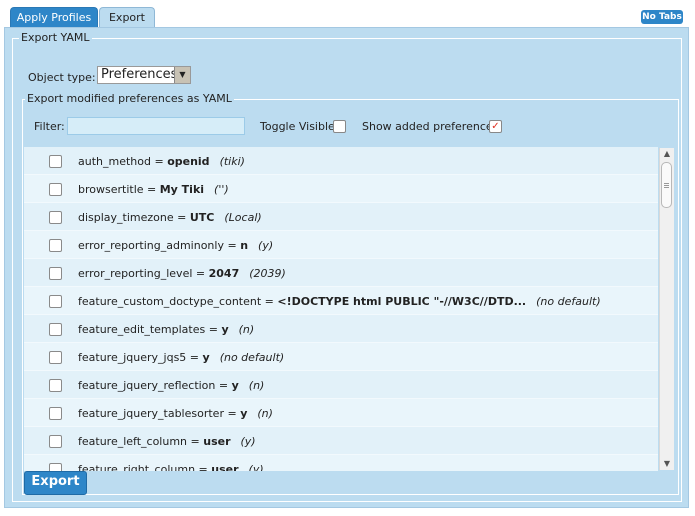 This screenshot has width=695, height=516. Describe the element at coordinates (49, 126) in the screenshot. I see `filter-label: Filter:` at that location.